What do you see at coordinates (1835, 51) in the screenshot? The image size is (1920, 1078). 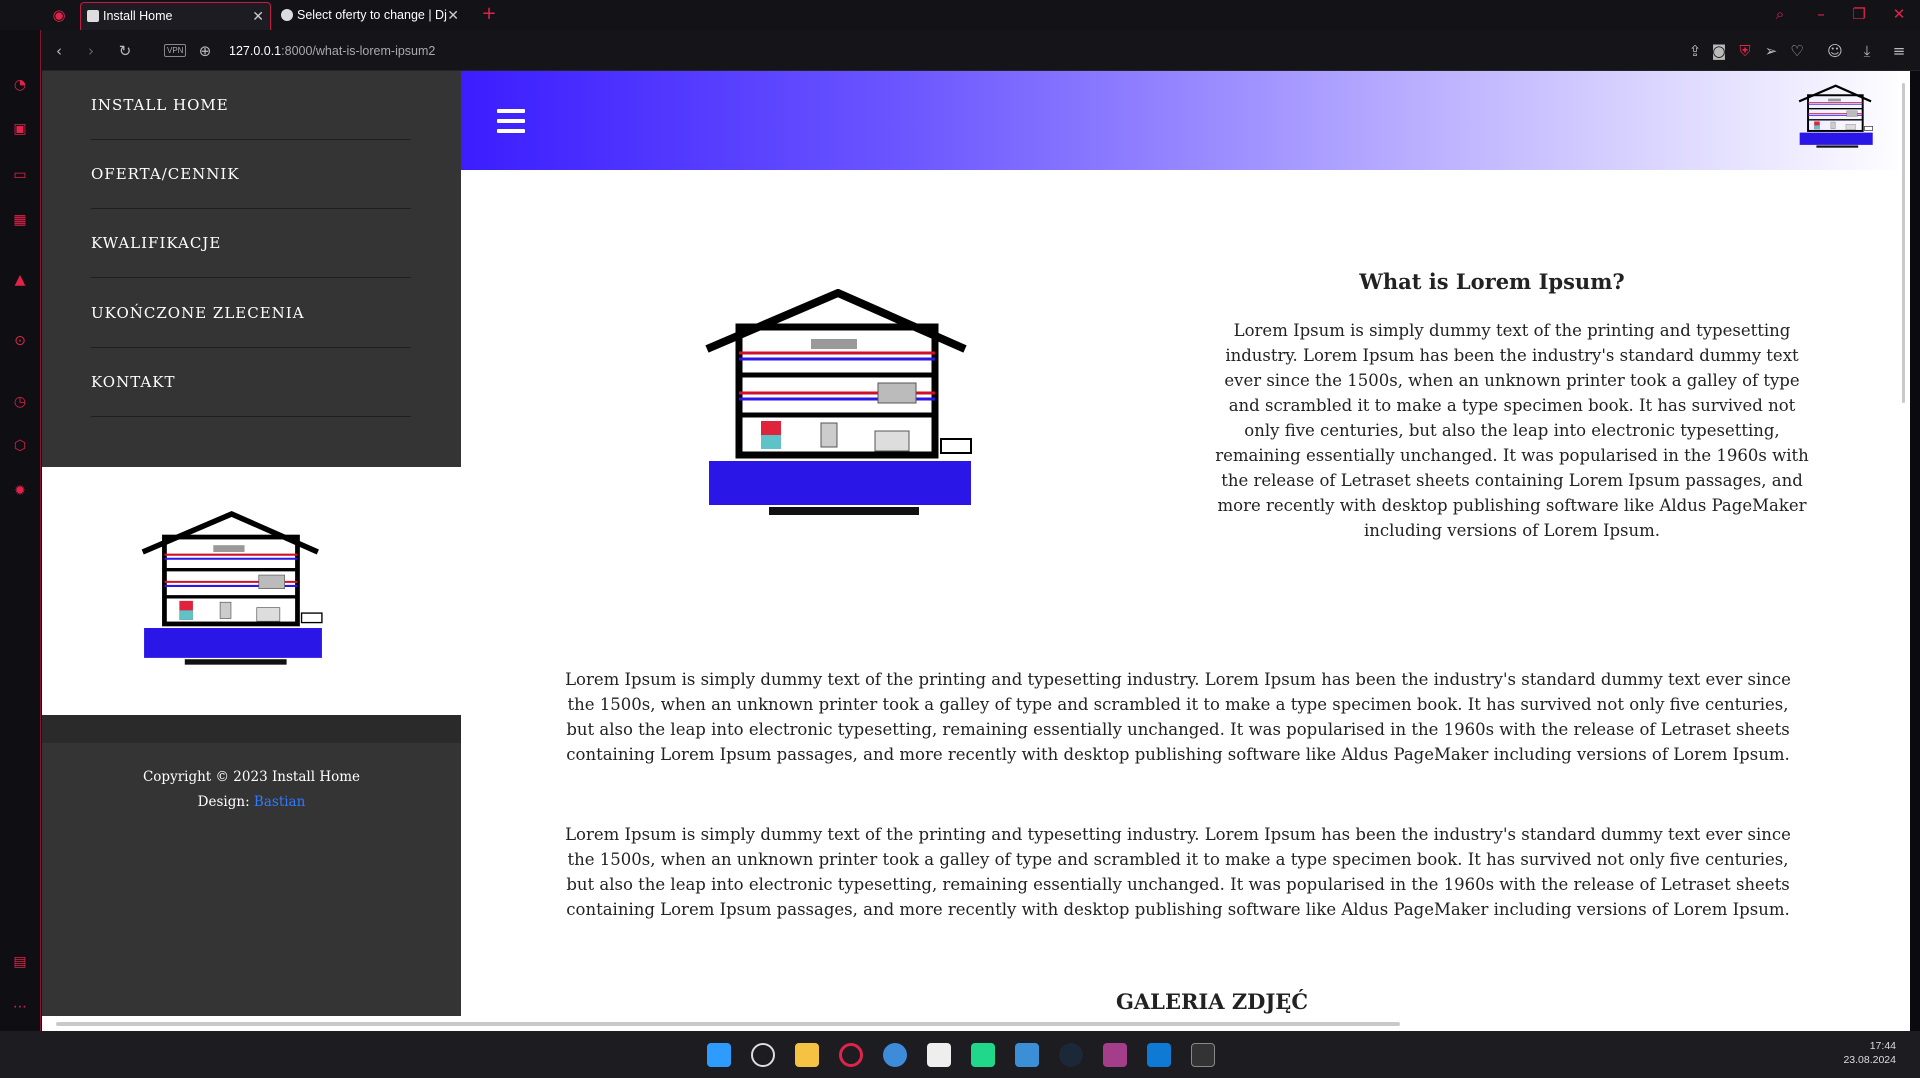 I see `profile-icon: ☺` at bounding box center [1835, 51].